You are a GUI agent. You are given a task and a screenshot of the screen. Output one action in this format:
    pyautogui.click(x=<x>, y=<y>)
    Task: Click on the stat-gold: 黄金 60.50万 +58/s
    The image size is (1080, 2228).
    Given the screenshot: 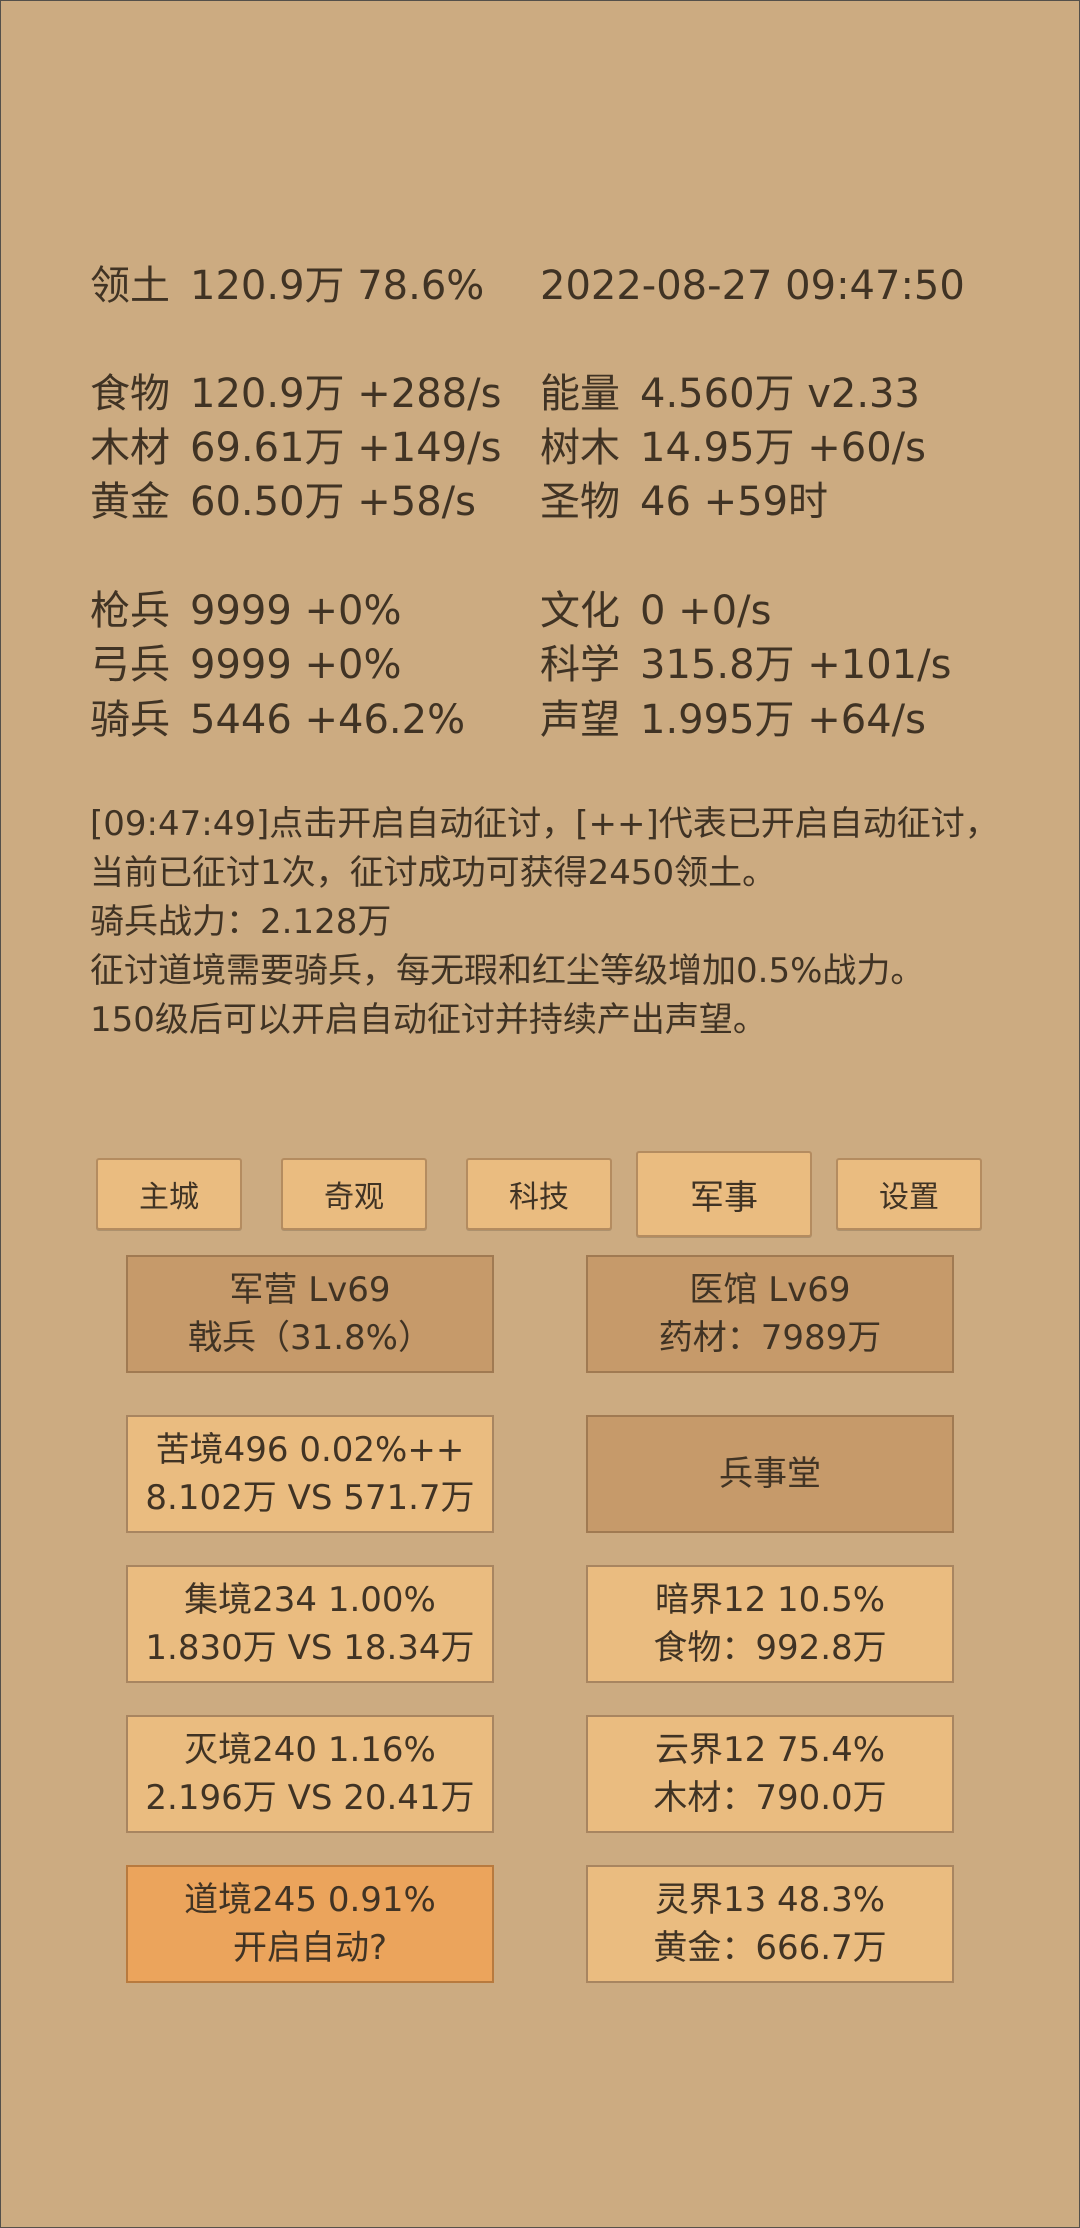 What is the action you would take?
    pyautogui.click(x=283, y=502)
    